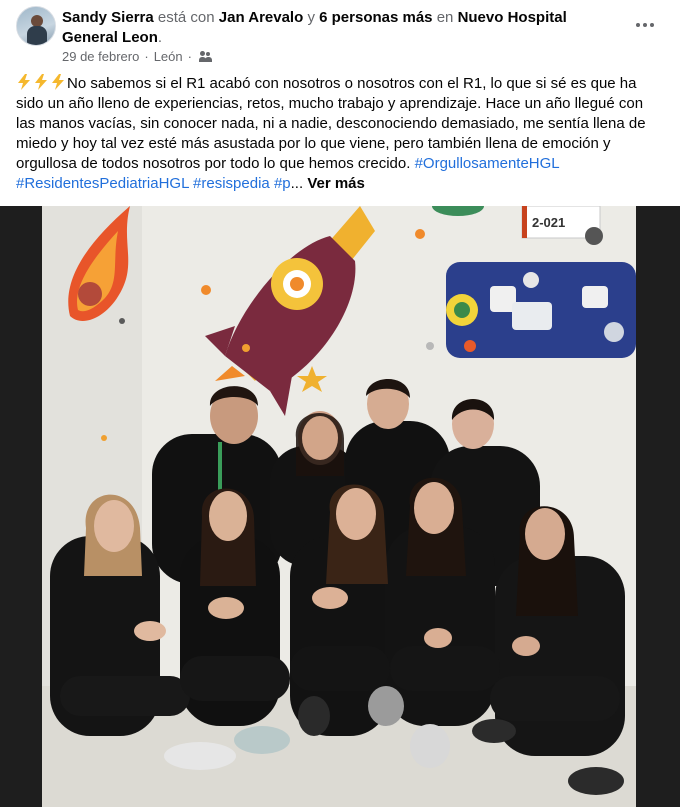 The width and height of the screenshot is (680, 807). Describe the element at coordinates (261, 17) in the screenshot. I see `tagged-person: Jan Arevalo` at that location.